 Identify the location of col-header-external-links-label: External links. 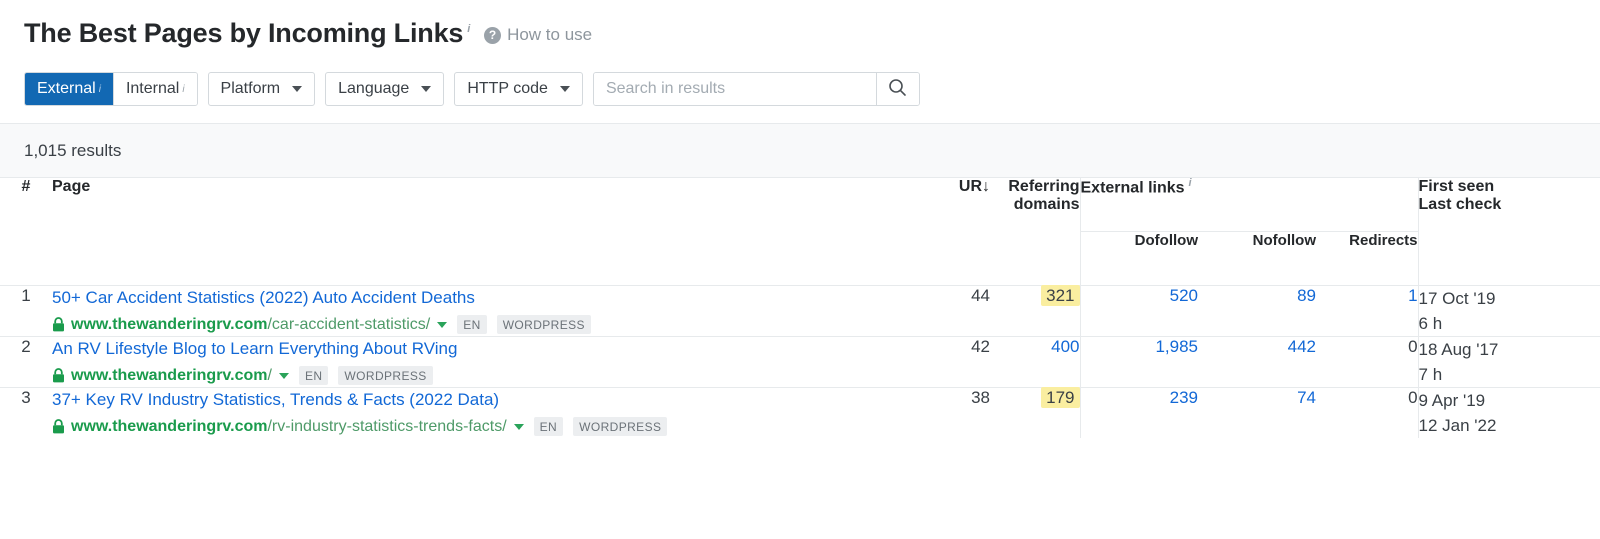
(1132, 188).